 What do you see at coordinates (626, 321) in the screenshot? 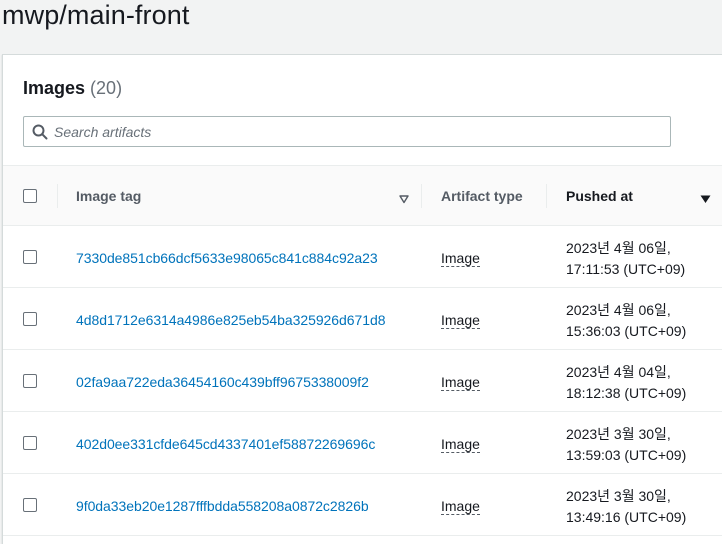
I see `pushed-at: 2023년 4월 06일, 15:36:03 (UTC+09)` at bounding box center [626, 321].